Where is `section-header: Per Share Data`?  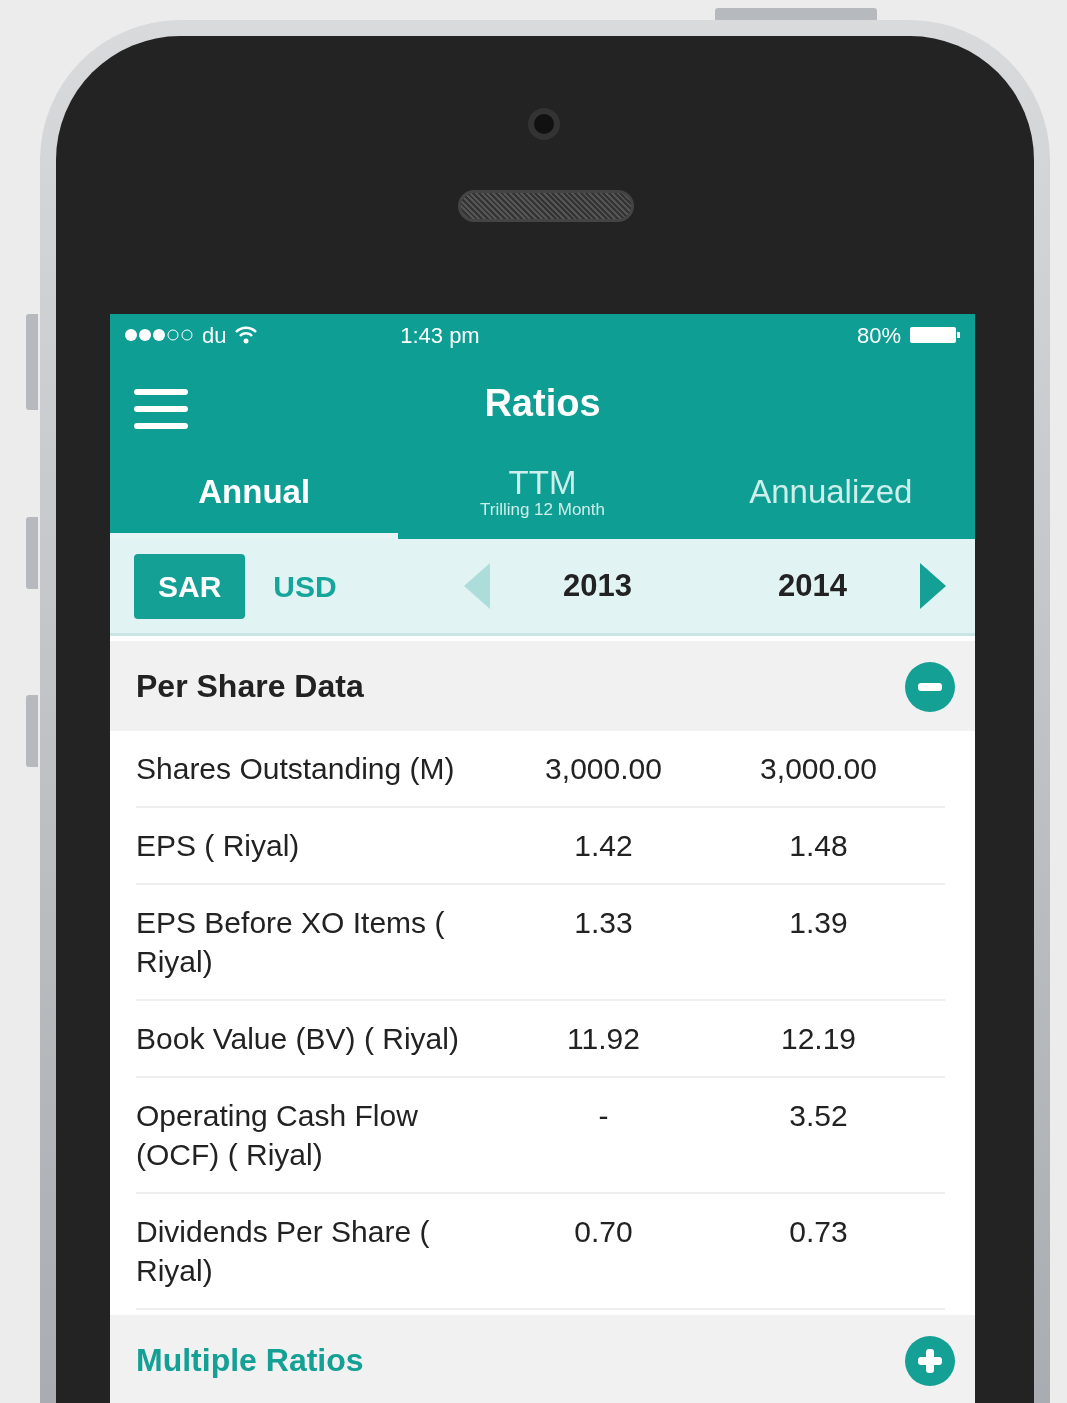
section-header: Per Share Data is located at coordinates (542, 686).